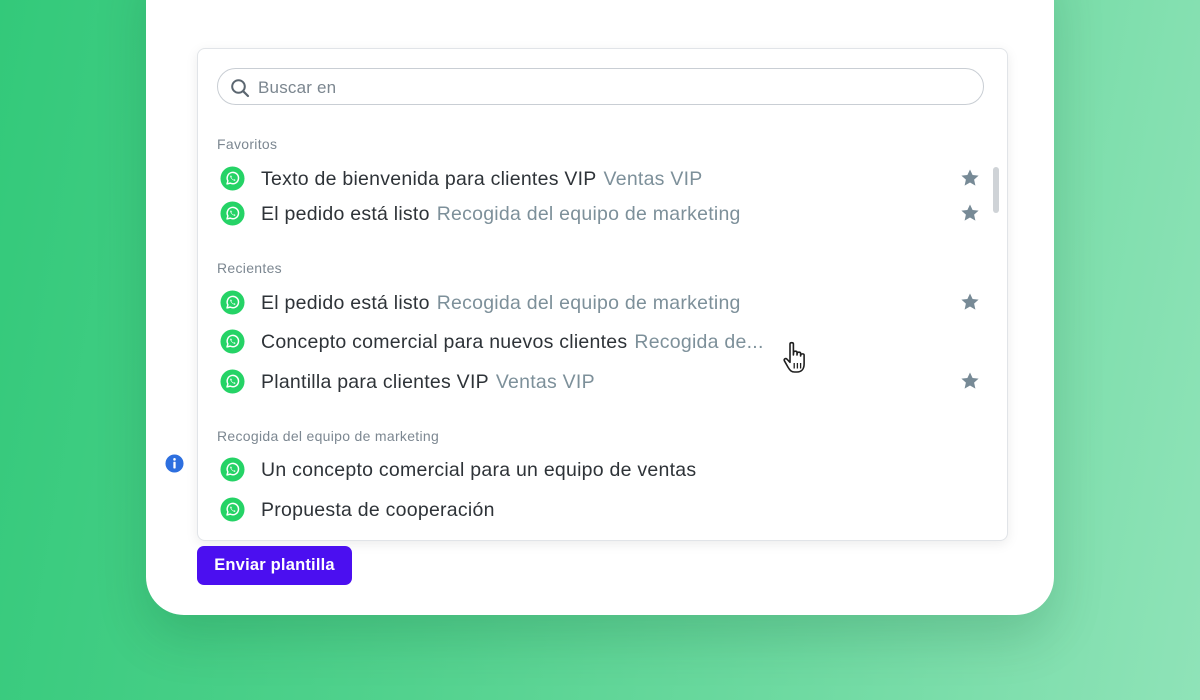 Image resolution: width=1200 pixels, height=700 pixels. I want to click on template-name: Propuesta de cooperación, so click(378, 510).